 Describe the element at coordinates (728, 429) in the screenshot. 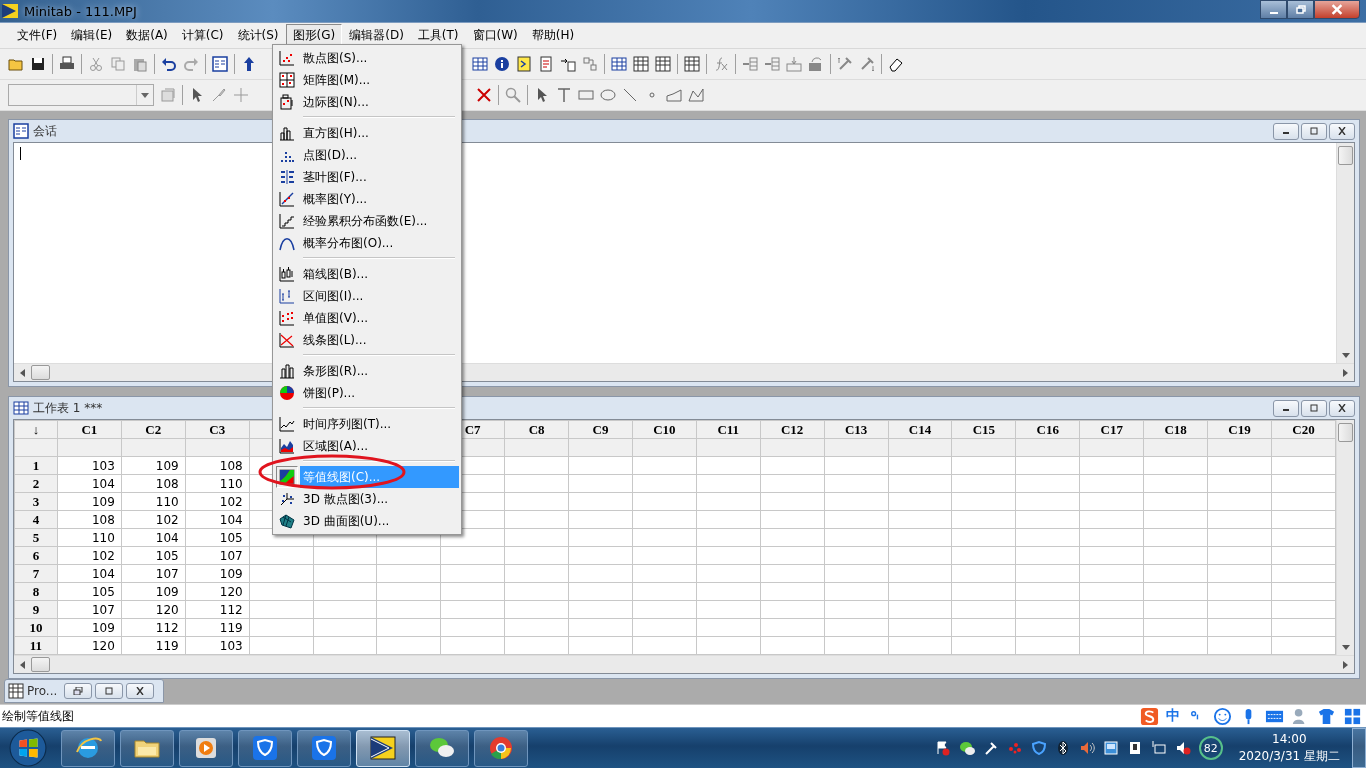

I see `column-header: C11` at that location.